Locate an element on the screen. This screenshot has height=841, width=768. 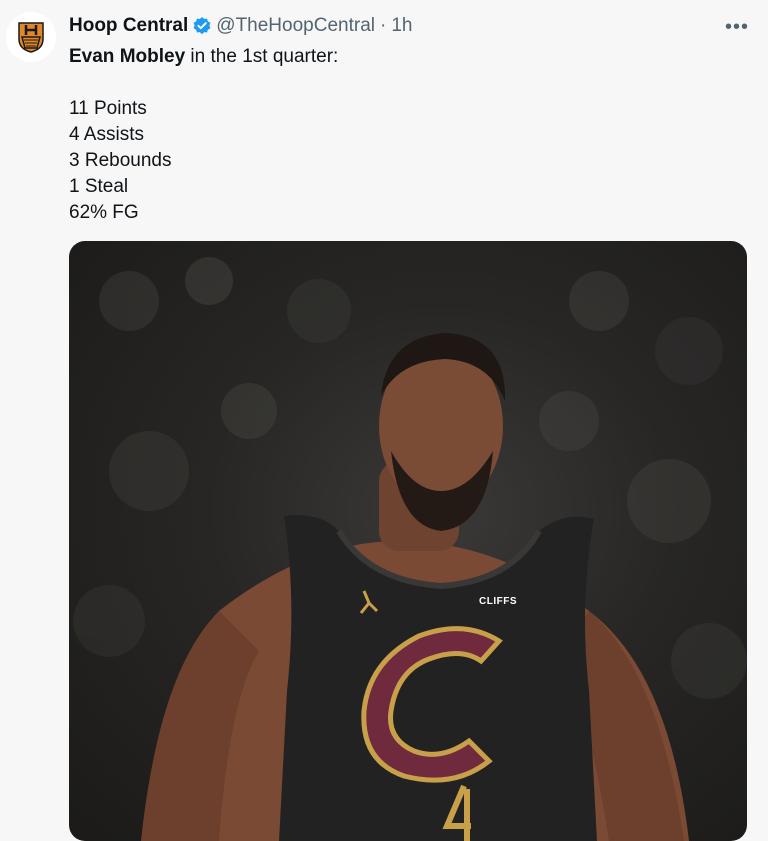
hoop-central-logo-icon is located at coordinates (31, 37).